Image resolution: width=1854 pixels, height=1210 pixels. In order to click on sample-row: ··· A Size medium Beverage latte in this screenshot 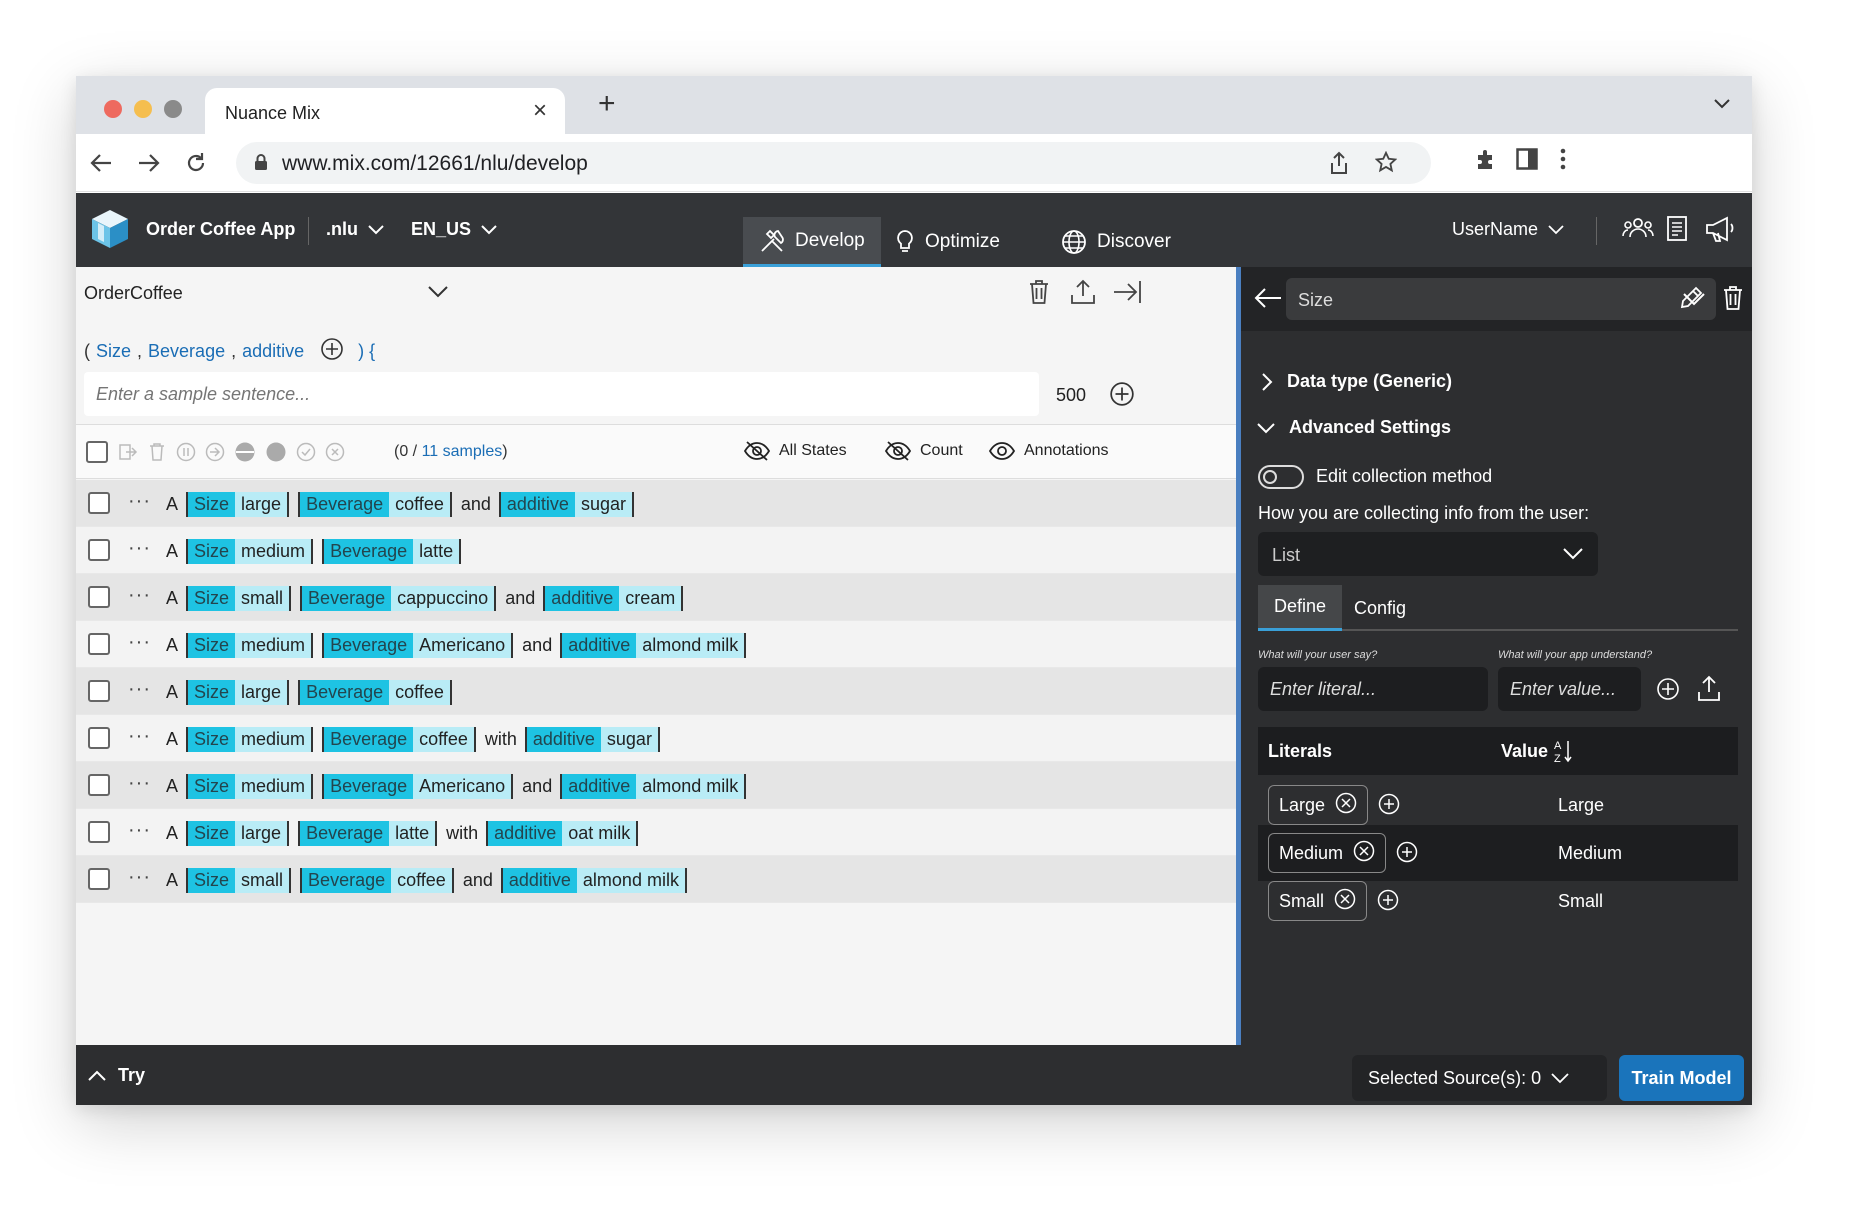, I will do `click(656, 550)`.